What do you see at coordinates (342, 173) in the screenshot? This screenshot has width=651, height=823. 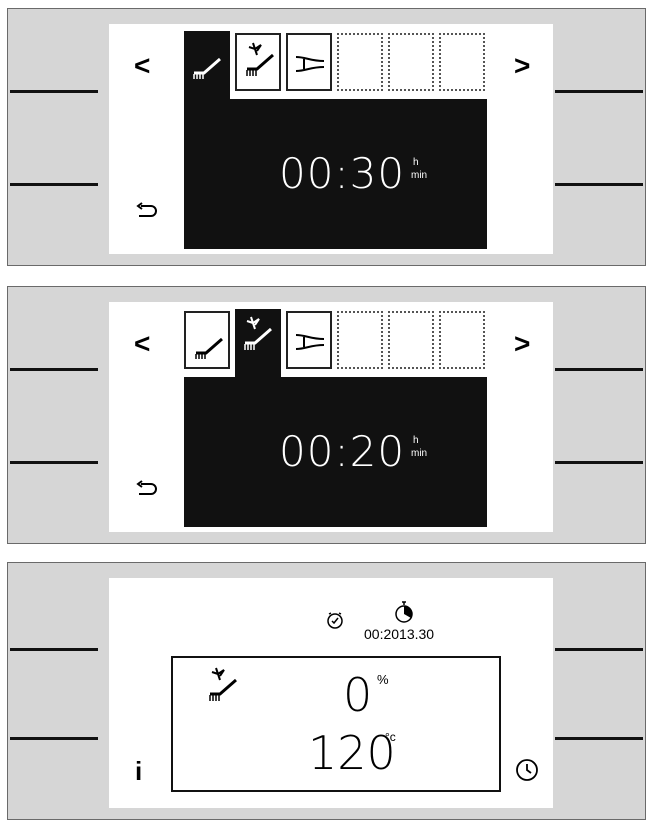 I see `duration-value: 00:30` at bounding box center [342, 173].